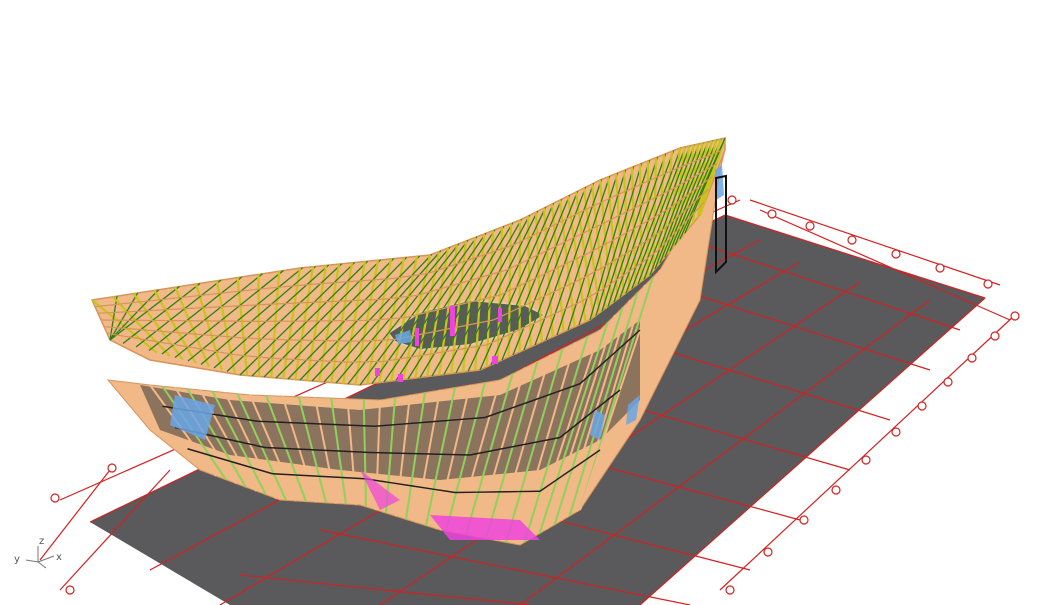  What do you see at coordinates (41, 541) in the screenshot?
I see `axis-z-label: z` at bounding box center [41, 541].